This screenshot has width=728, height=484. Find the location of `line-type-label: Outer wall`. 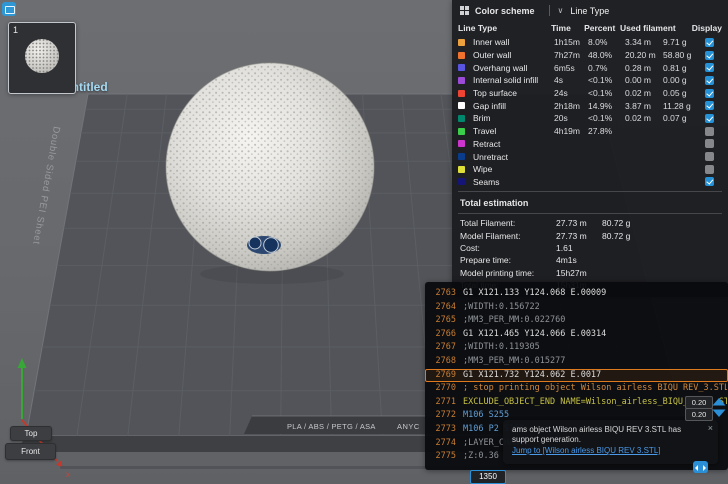

line-type-label: Outer wall is located at coordinates (492, 55).